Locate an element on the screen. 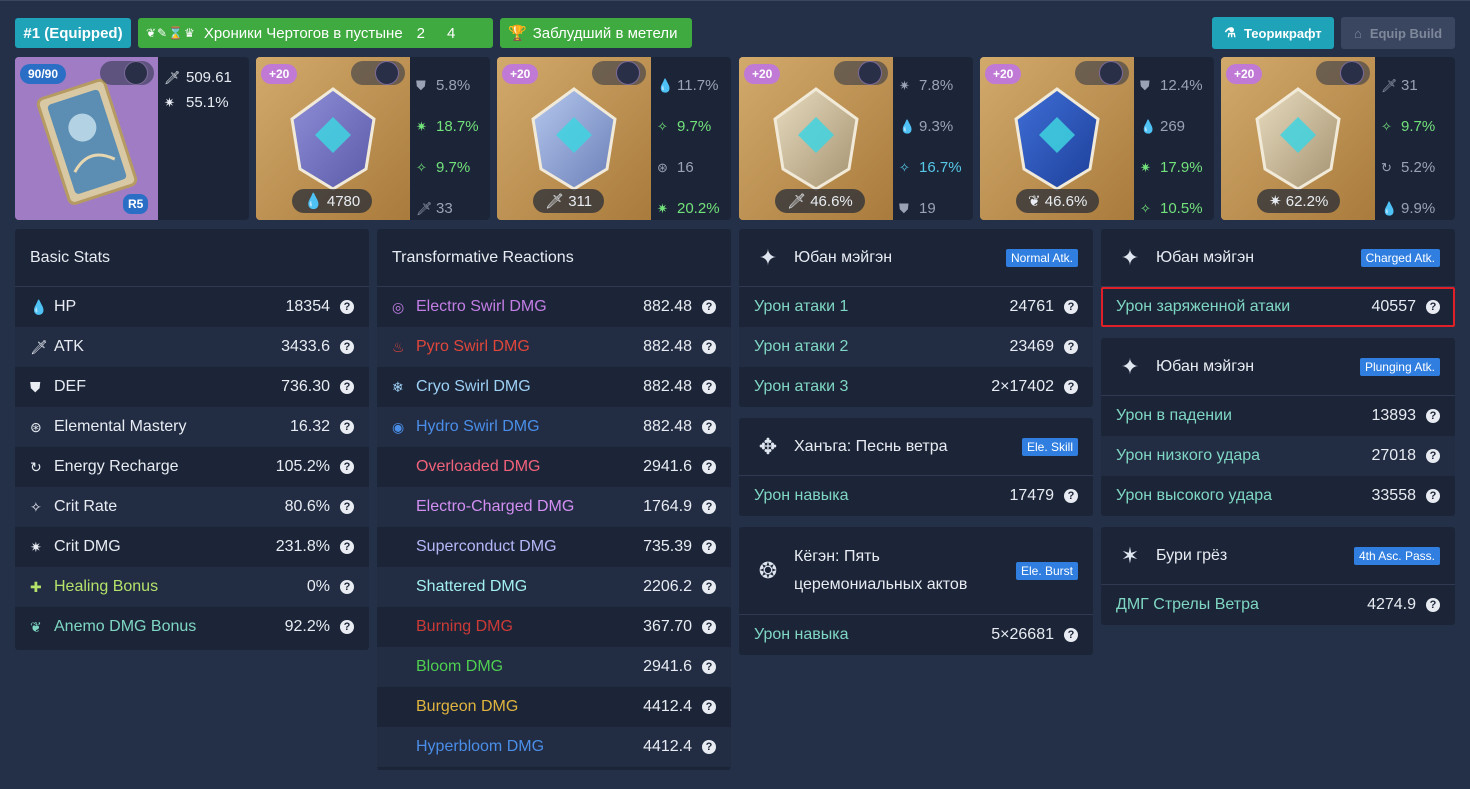 This screenshot has width=1470, height=789. stat-value: 105.2% is located at coordinates (302, 466).